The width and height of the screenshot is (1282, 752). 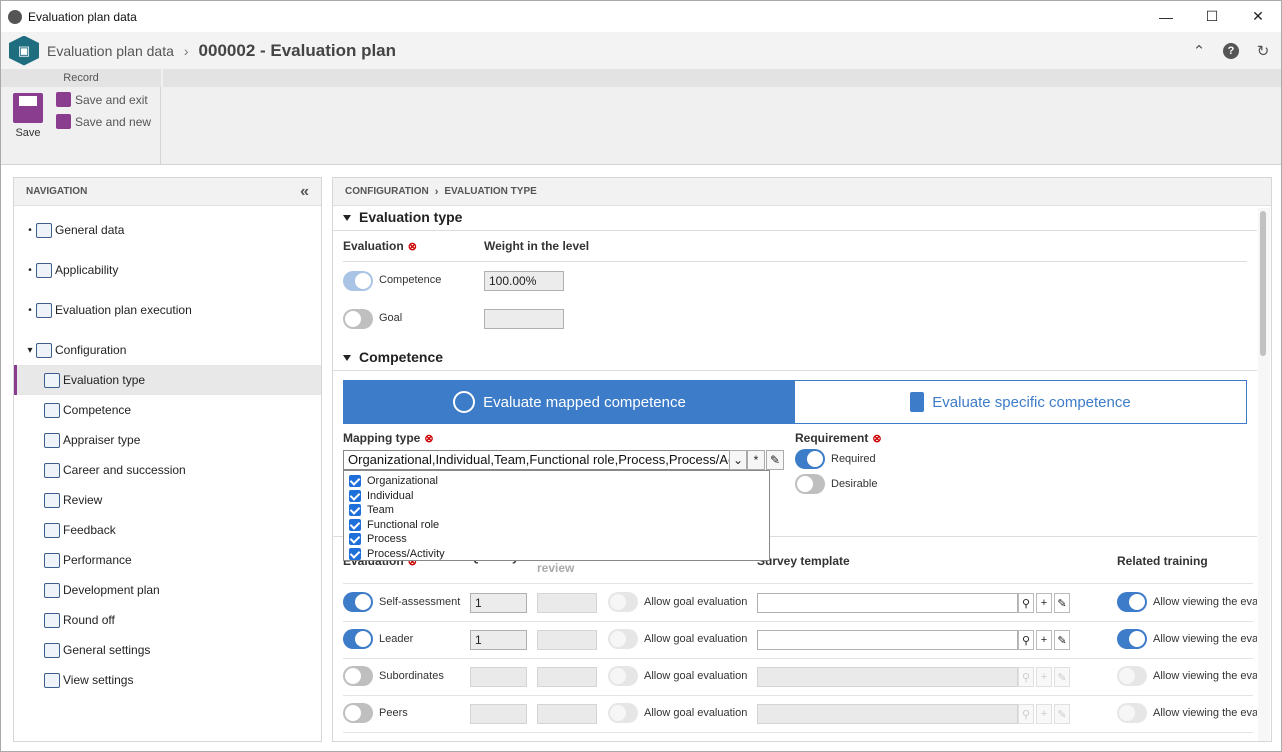 I want to click on self-assessment-goal-toggle, so click(x=623, y=602).